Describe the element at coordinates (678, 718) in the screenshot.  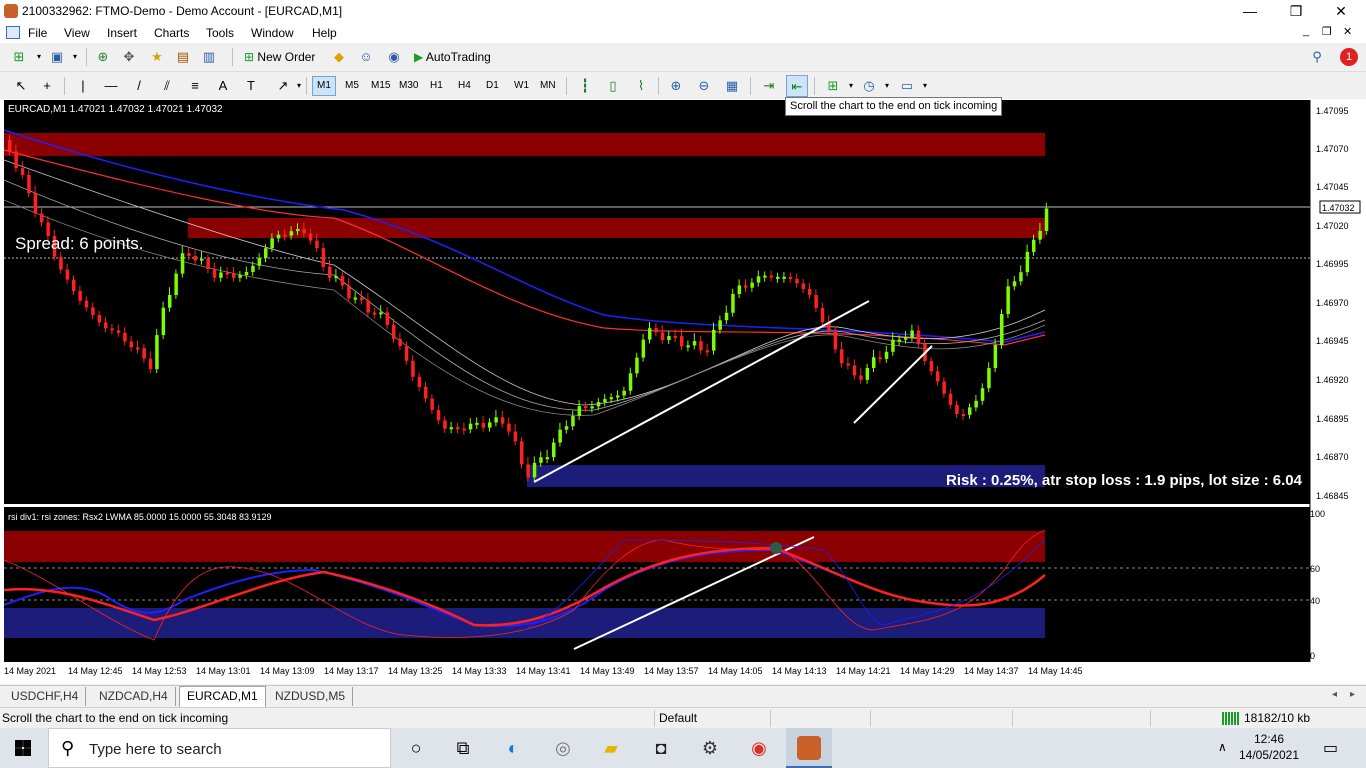
I see `profile-name: Default` at that location.